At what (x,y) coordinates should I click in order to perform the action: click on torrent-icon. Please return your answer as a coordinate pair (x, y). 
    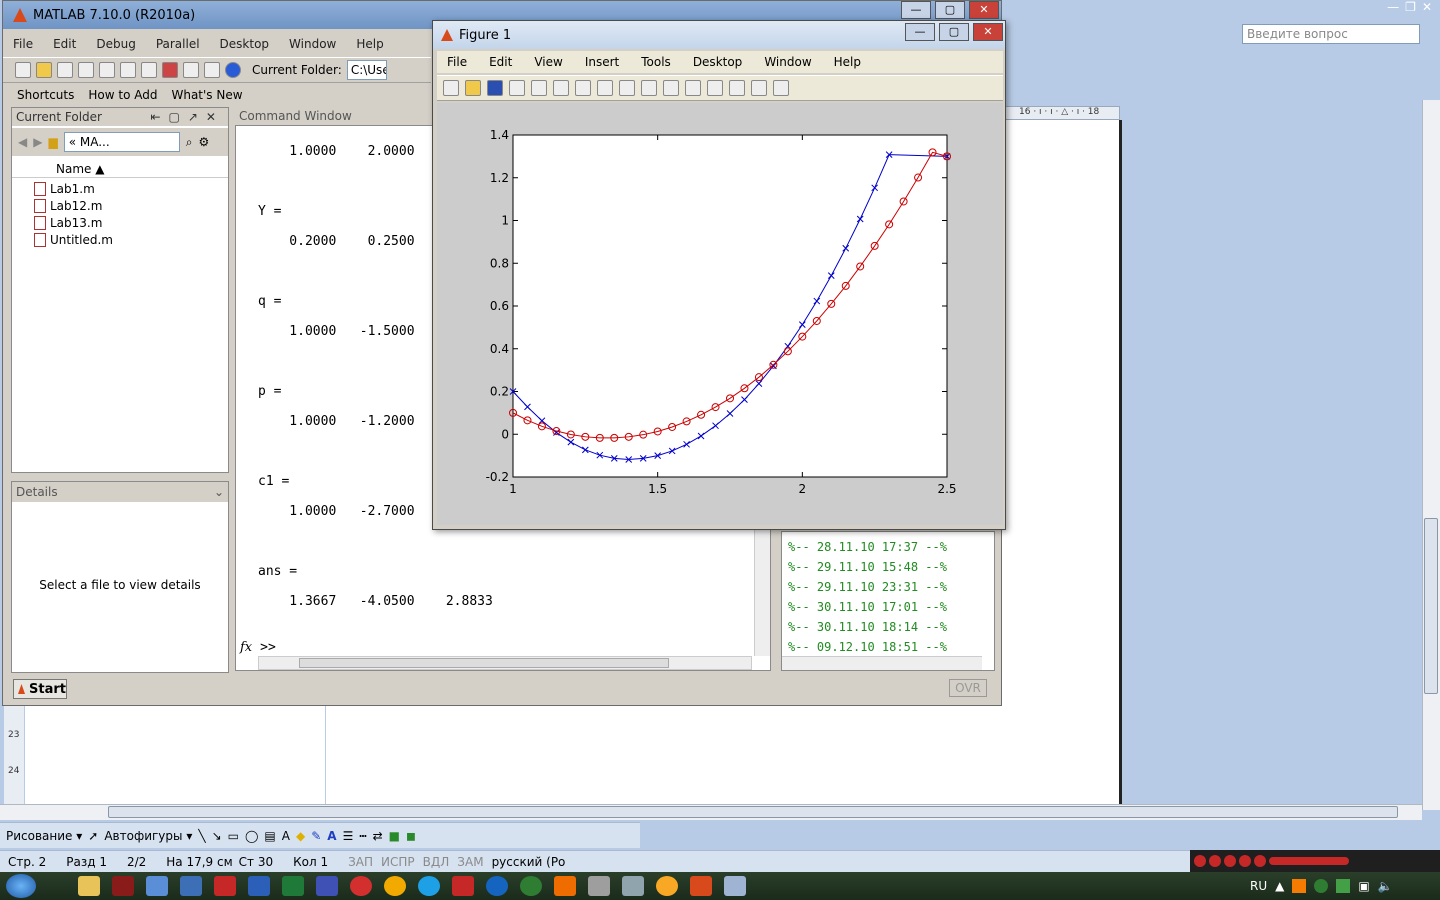
    Looking at the image, I should click on (531, 886).